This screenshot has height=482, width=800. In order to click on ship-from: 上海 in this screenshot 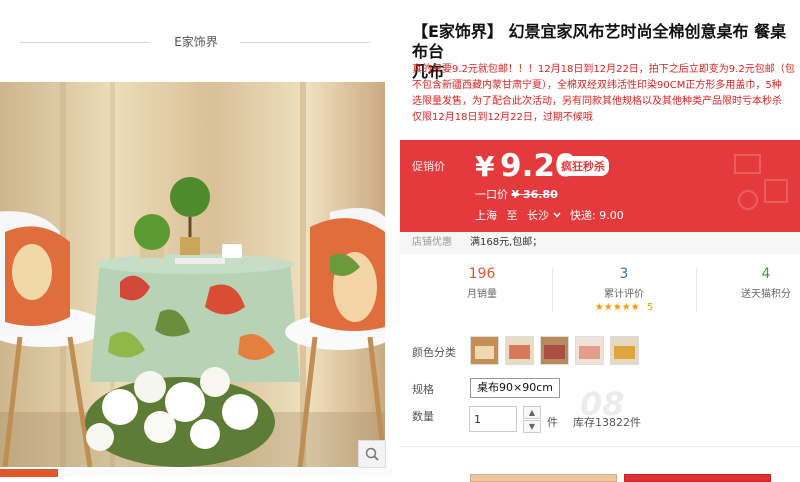, I will do `click(486, 215)`.